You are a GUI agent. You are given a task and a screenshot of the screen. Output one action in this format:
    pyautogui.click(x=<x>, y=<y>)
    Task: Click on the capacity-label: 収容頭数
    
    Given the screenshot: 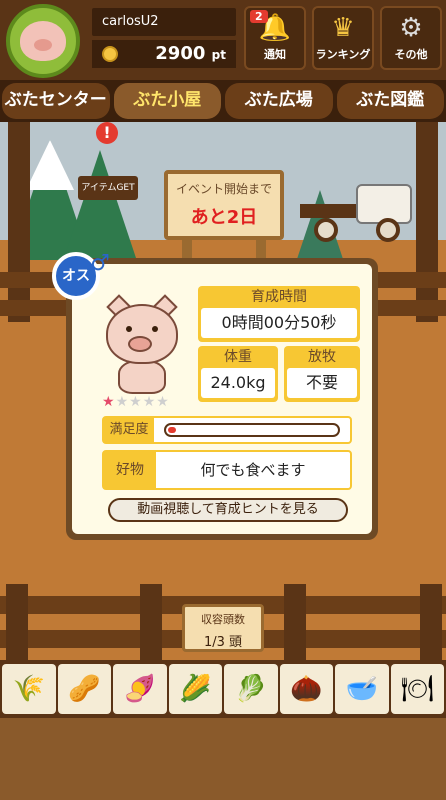 What is the action you would take?
    pyautogui.click(x=223, y=619)
    